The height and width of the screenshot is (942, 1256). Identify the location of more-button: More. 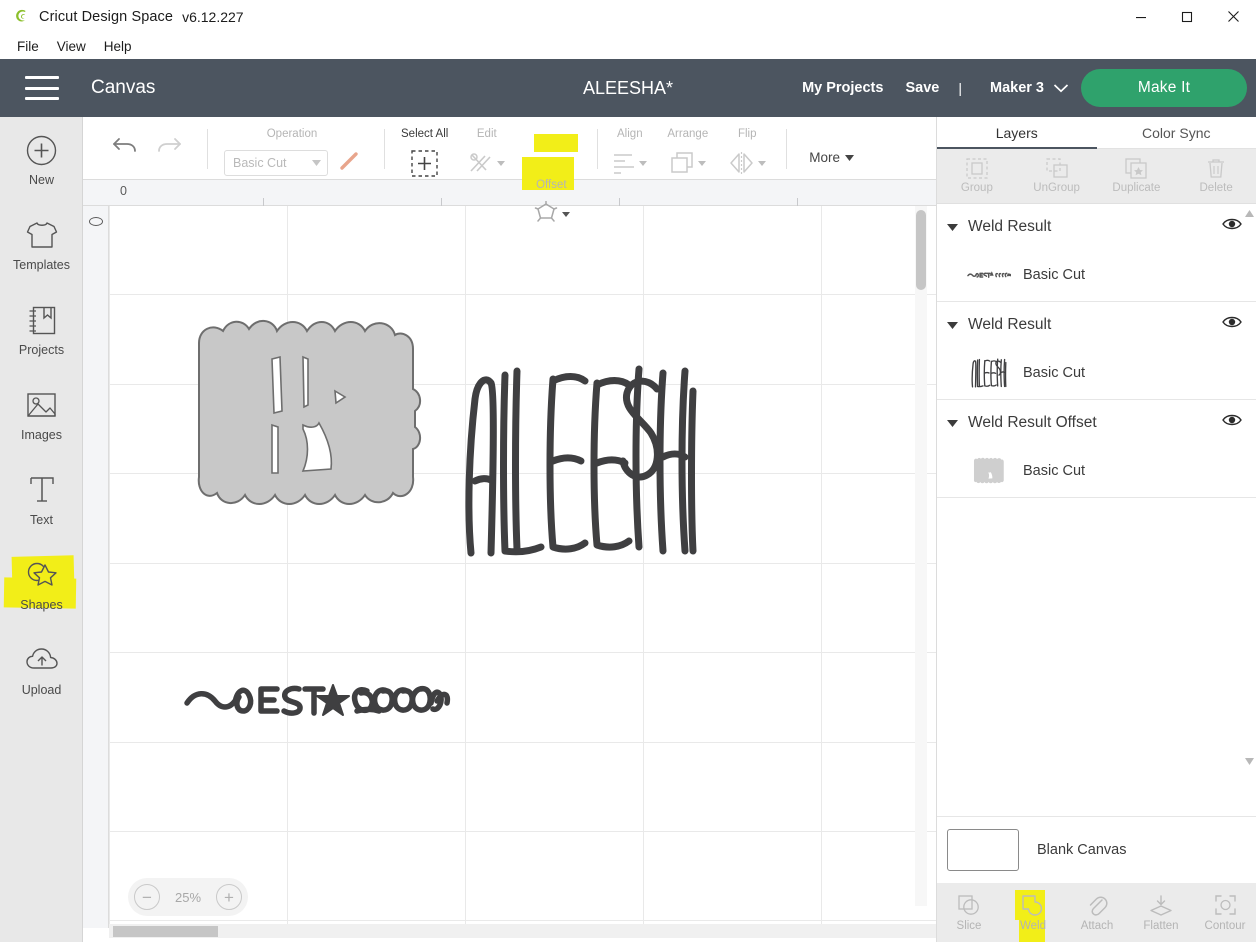
(831, 157).